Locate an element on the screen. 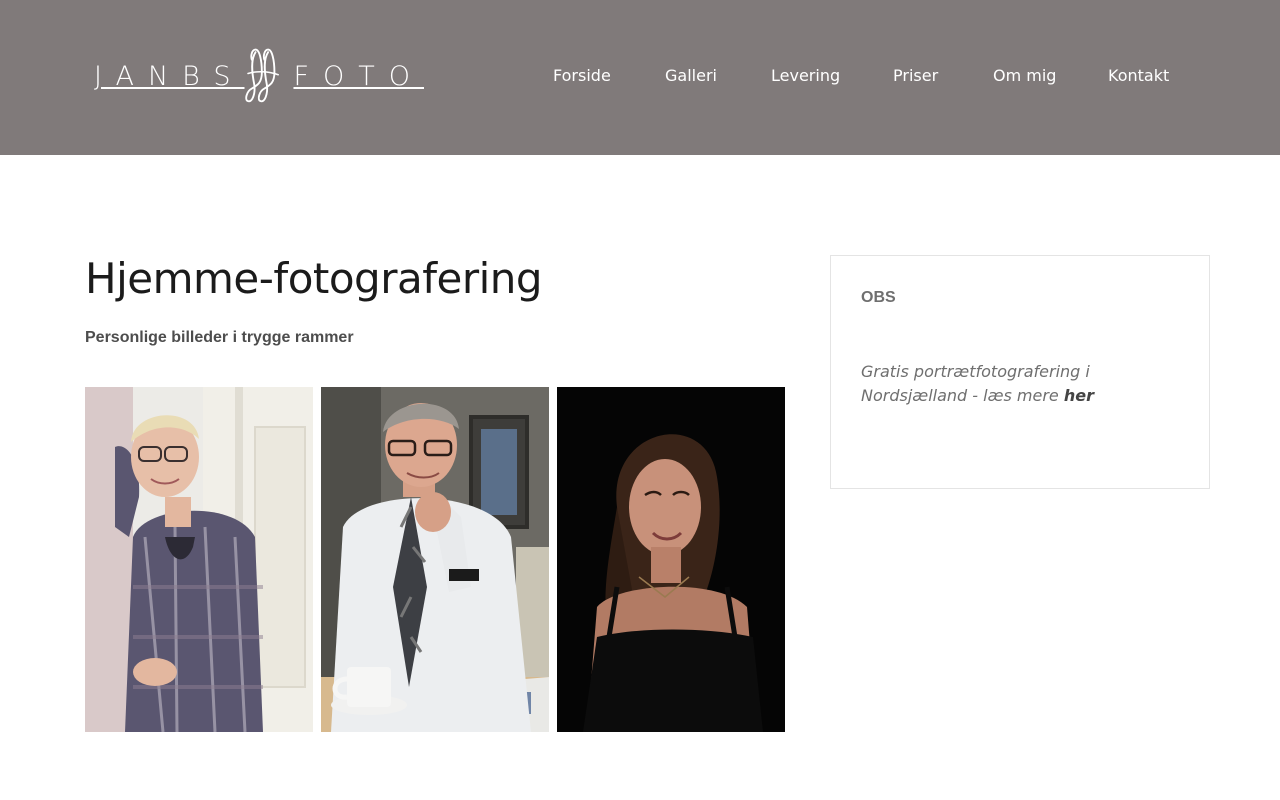 This screenshot has height=800, width=1280. jf-monogram-icon is located at coordinates (261, 75).